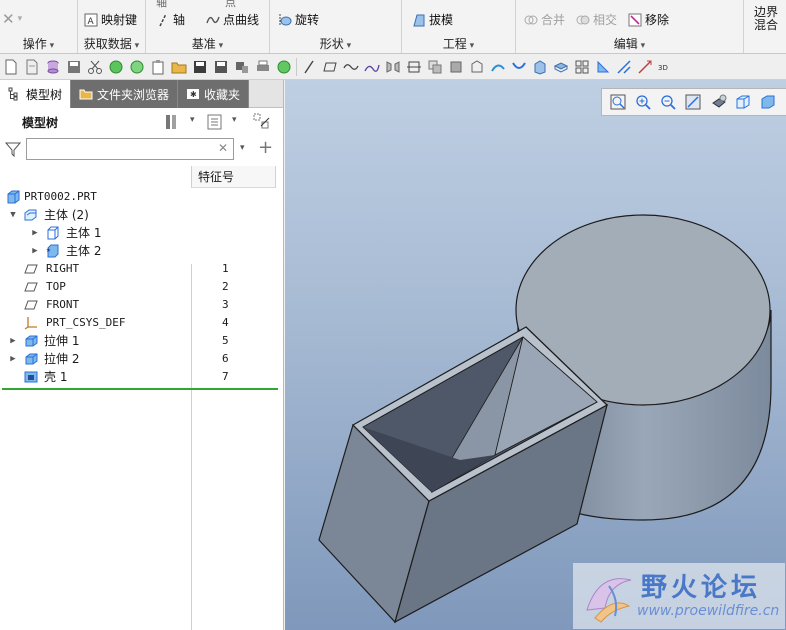  What do you see at coordinates (170, 19) in the screenshot?
I see `axis-button: 轴` at bounding box center [170, 19].